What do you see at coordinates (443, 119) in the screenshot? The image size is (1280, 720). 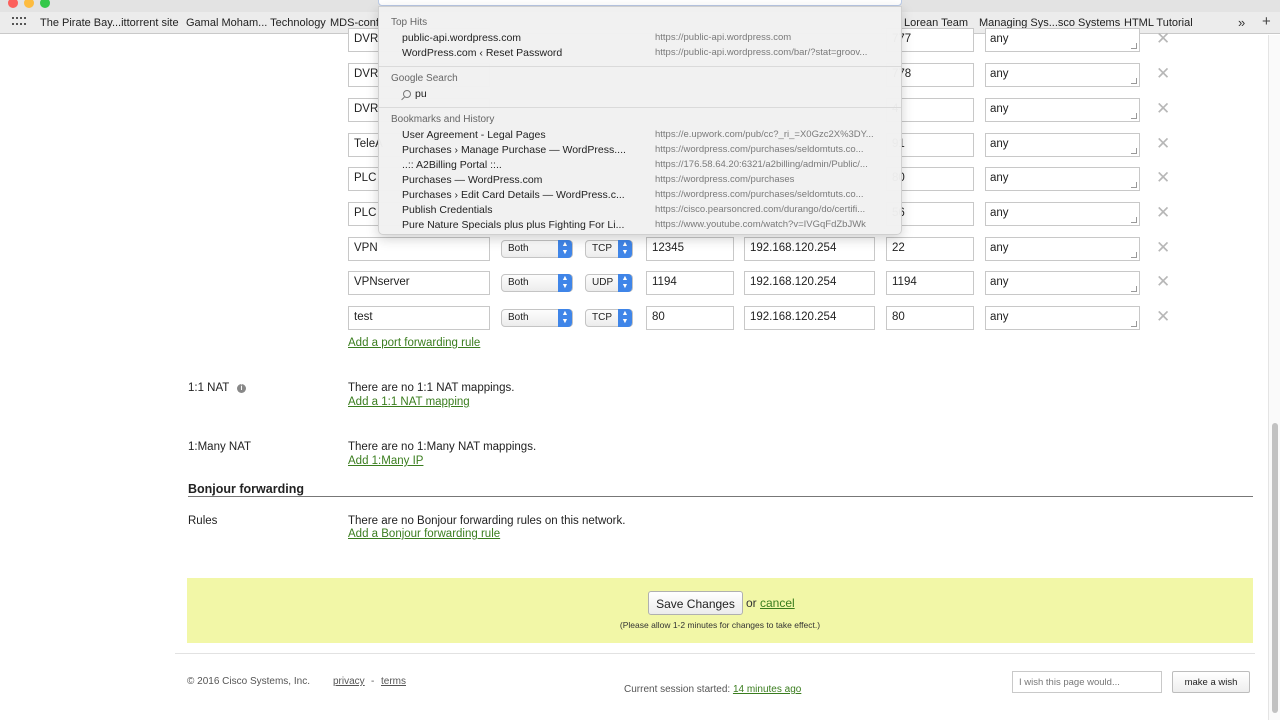 I see `history-heading: Bookmarks and History` at bounding box center [443, 119].